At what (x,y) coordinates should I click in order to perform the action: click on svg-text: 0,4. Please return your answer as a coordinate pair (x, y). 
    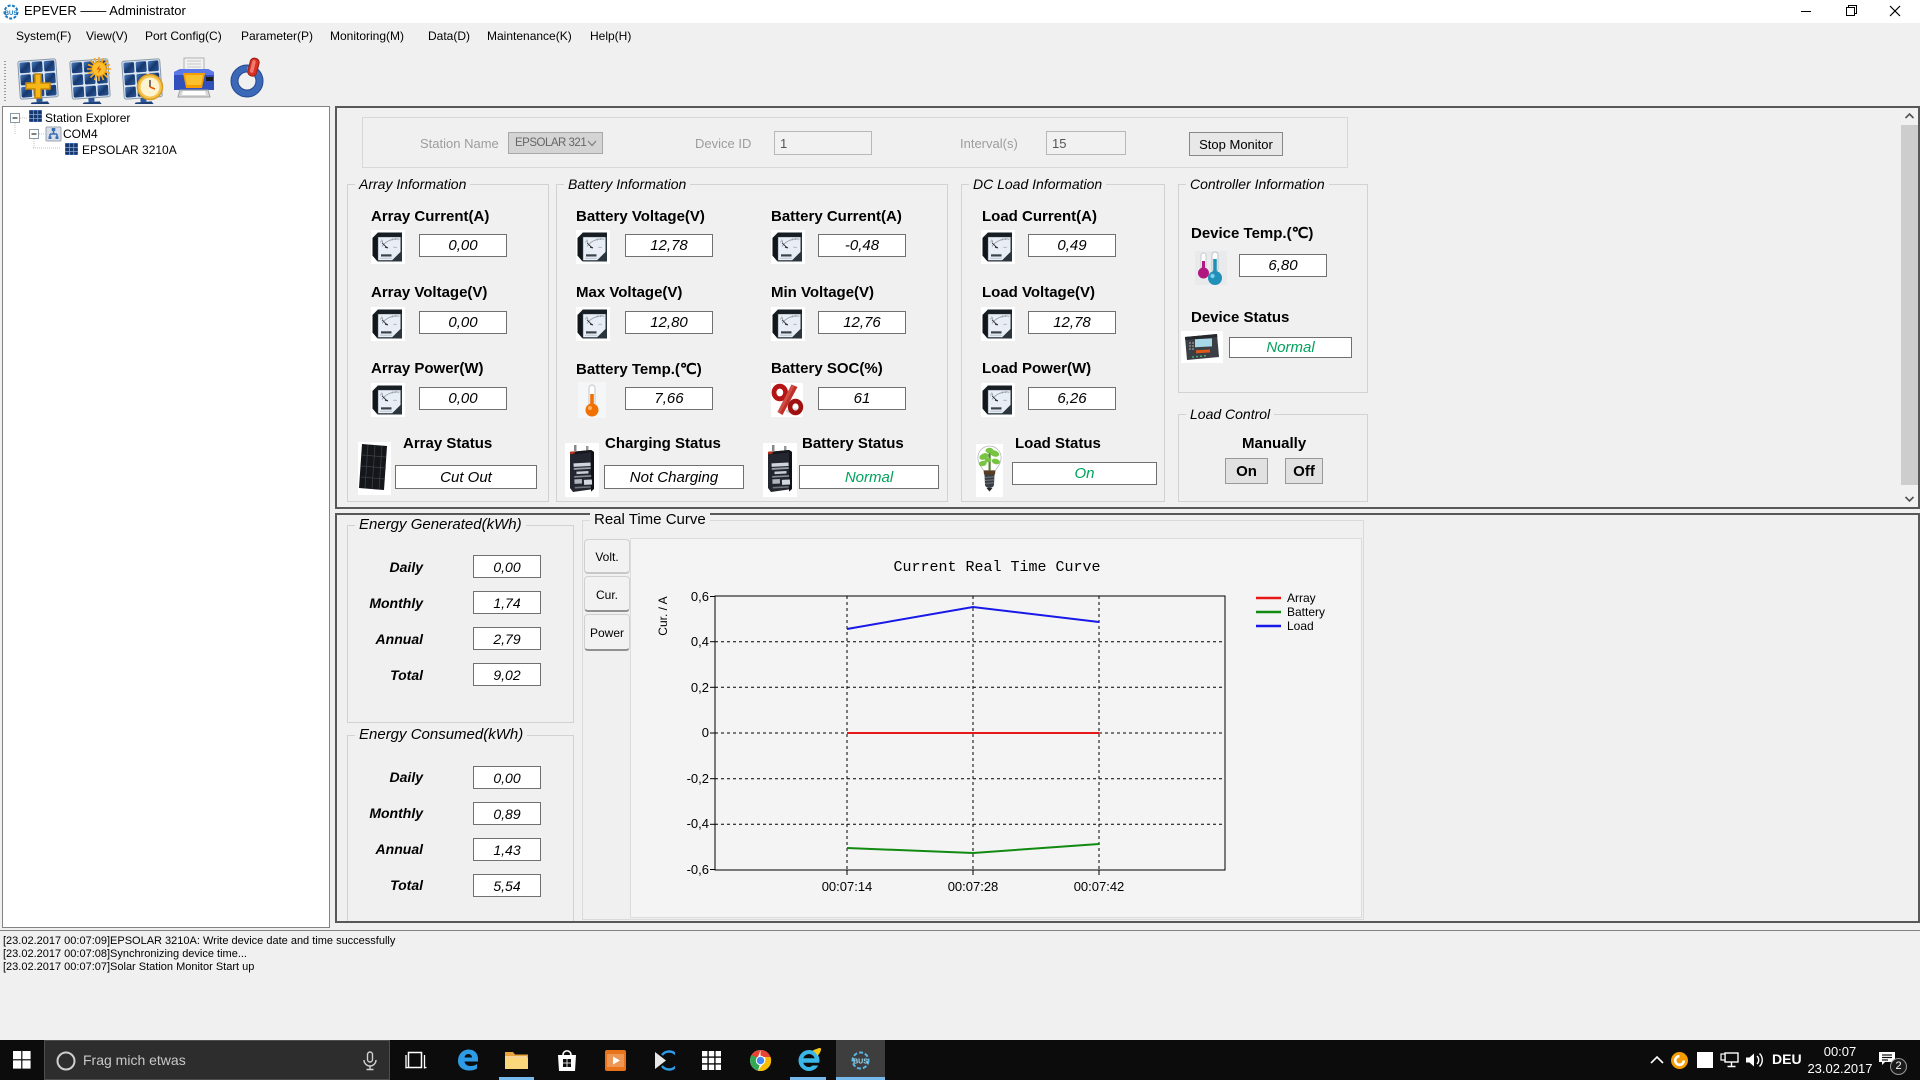
    Looking at the image, I should click on (700, 641).